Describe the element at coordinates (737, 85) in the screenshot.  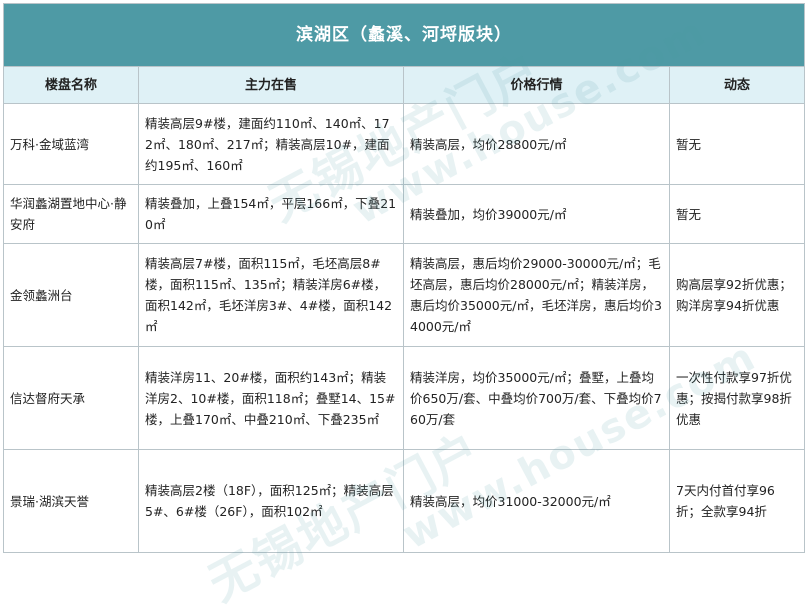
I see `column-header-news: 动态` at that location.